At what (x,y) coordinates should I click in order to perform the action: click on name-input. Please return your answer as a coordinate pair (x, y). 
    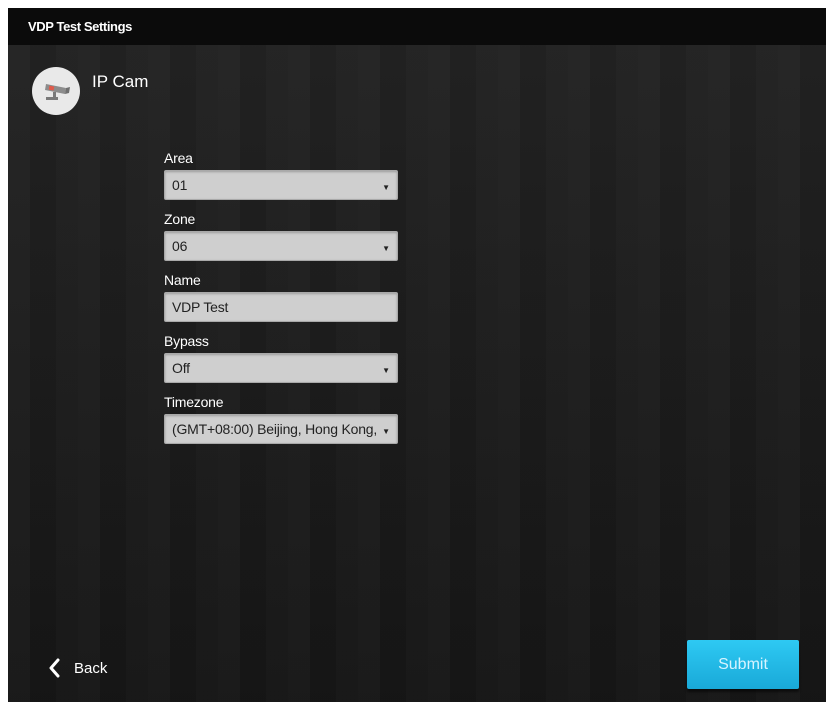
    Looking at the image, I should click on (281, 307).